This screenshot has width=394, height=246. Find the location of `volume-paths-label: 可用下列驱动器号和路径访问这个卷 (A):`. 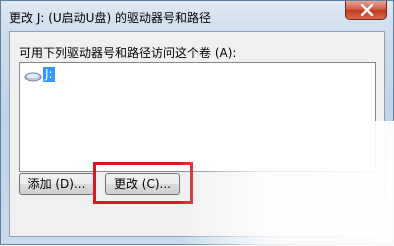

volume-paths-label: 可用下列驱动器号和路径访问这个卷 (A): is located at coordinates (128, 53).